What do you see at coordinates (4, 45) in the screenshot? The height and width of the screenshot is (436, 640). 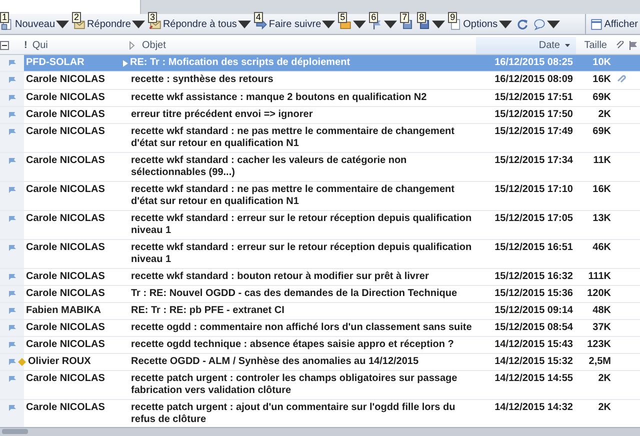 I see `collapse-icon` at bounding box center [4, 45].